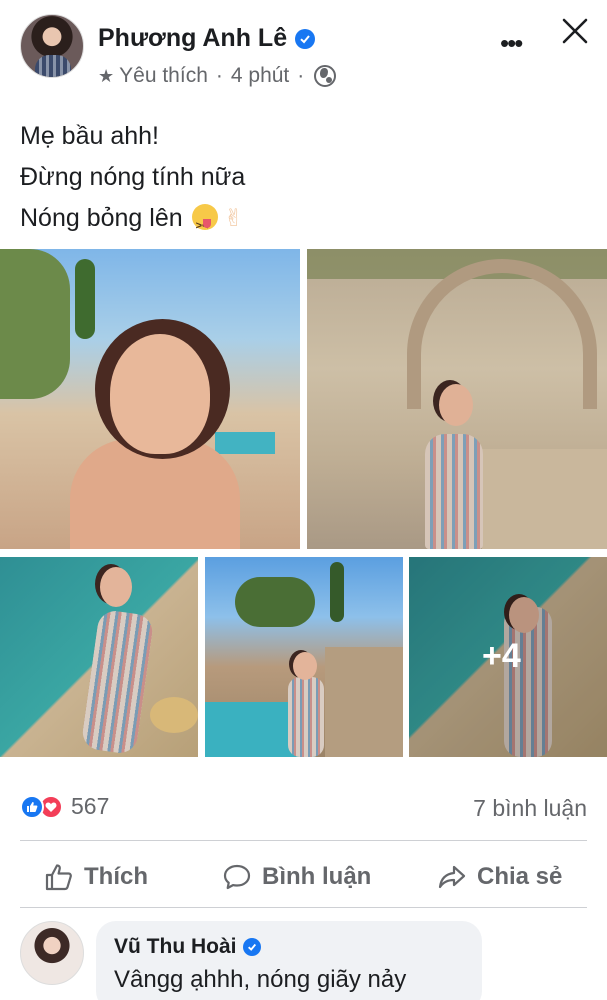 The width and height of the screenshot is (607, 1000). I want to click on post-time: 4 phút, so click(260, 76).